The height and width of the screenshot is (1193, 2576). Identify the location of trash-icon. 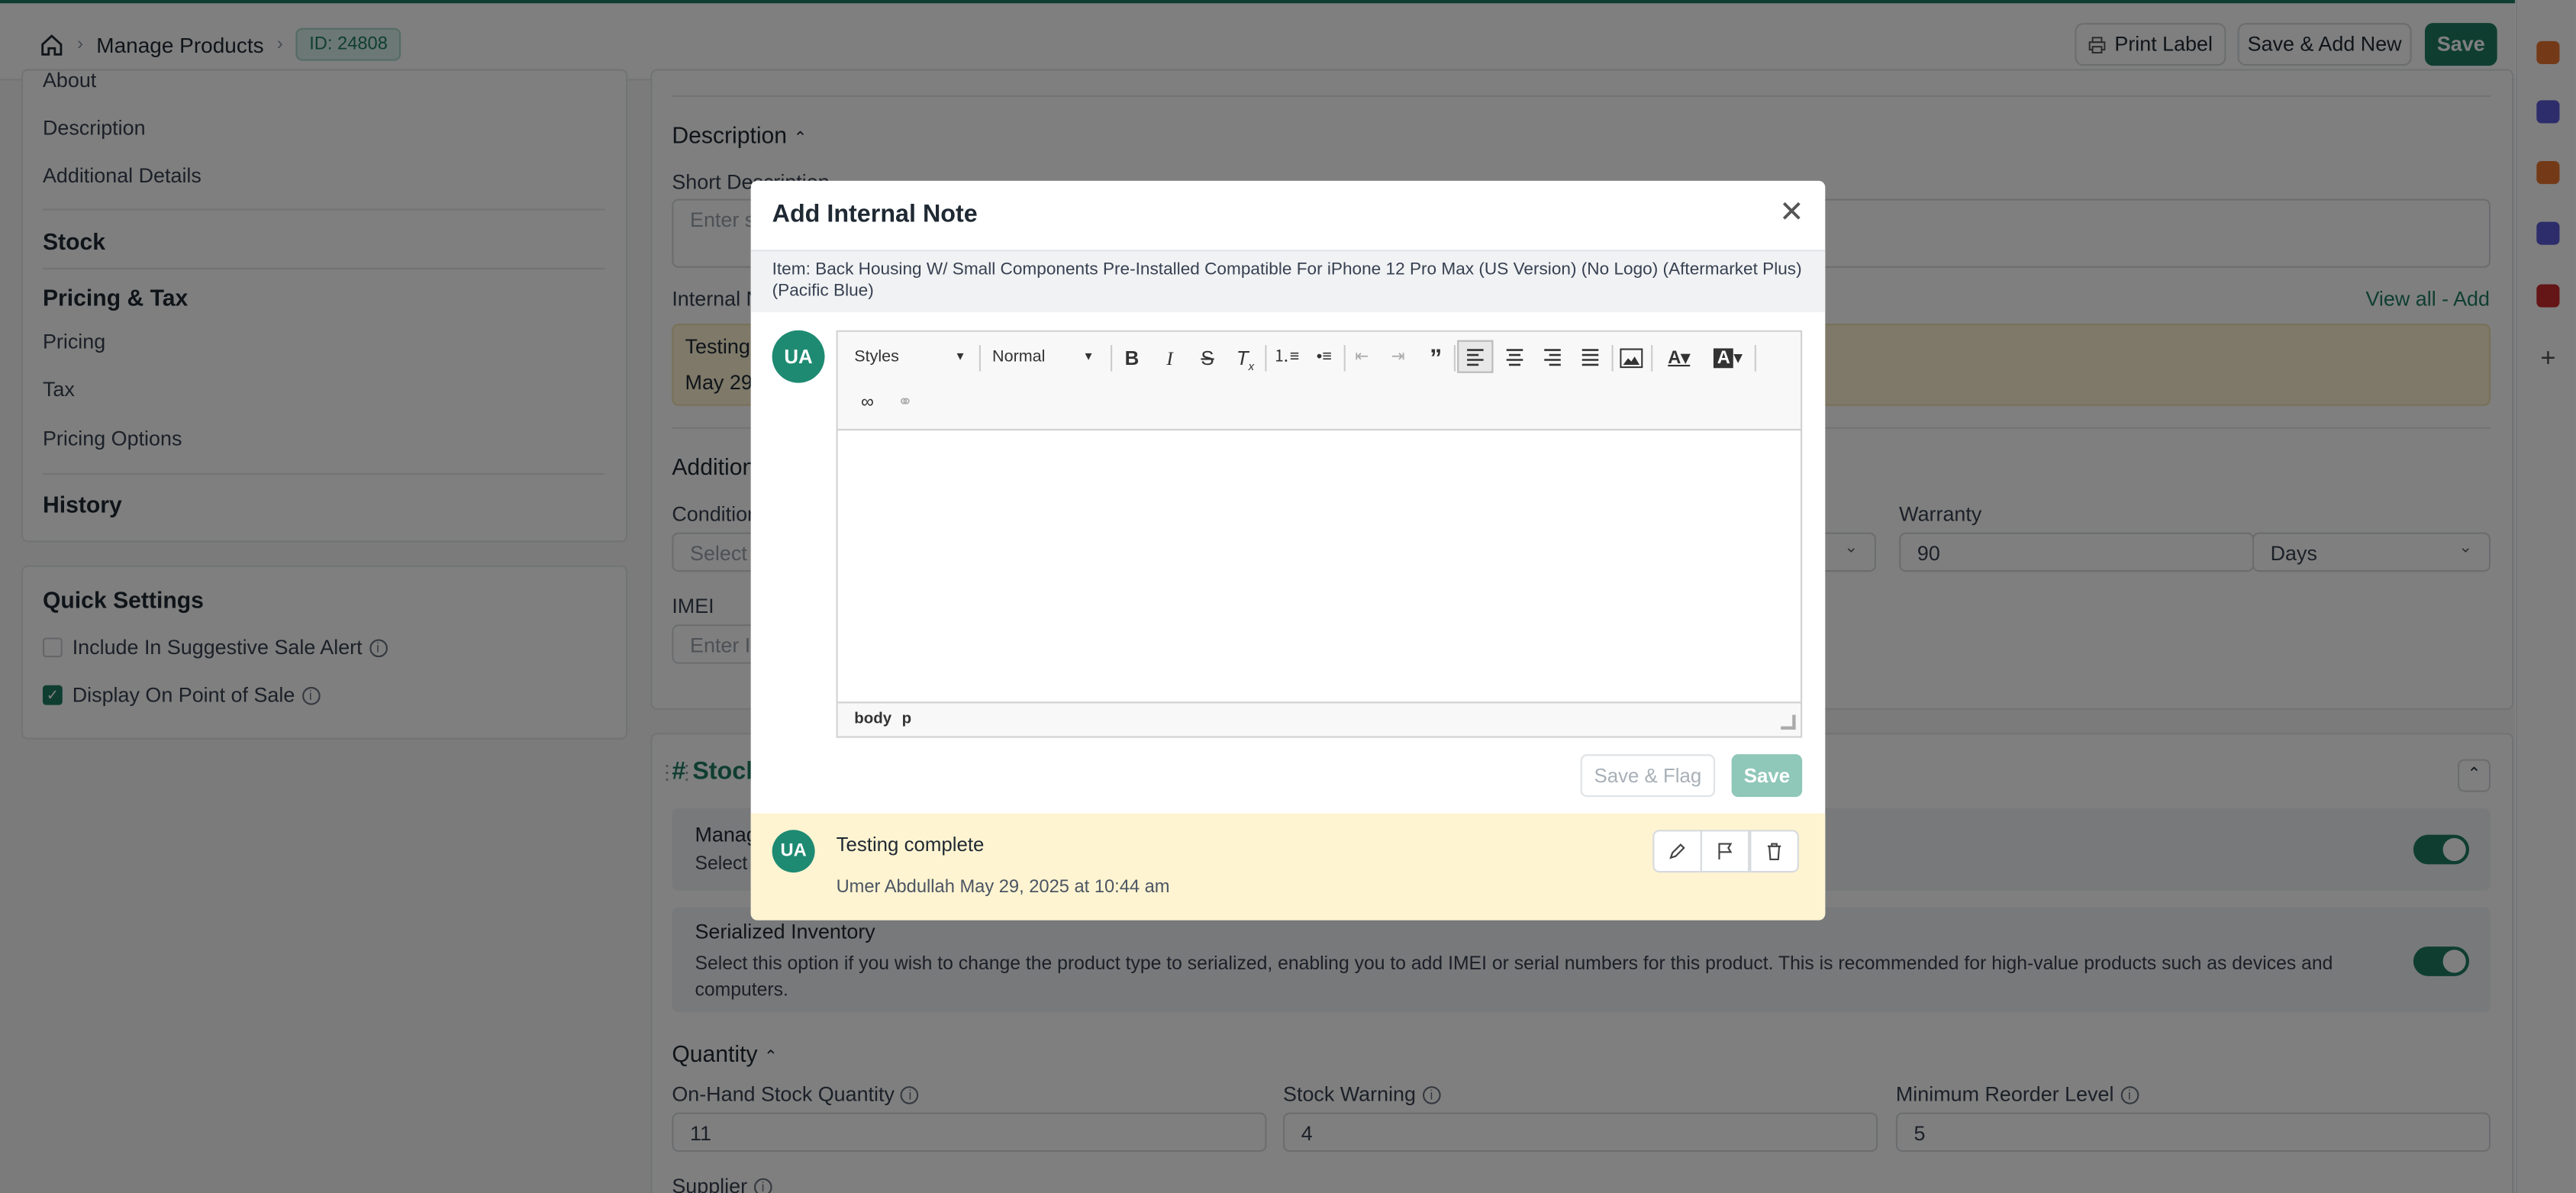
(1774, 852).